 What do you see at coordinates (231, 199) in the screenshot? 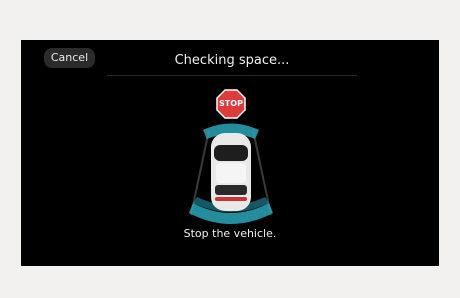
I see `car-taillights` at bounding box center [231, 199].